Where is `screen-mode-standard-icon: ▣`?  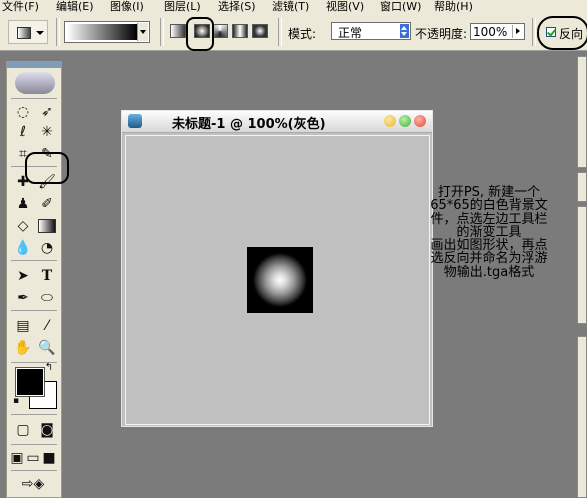
screen-mode-standard-icon: ▣ is located at coordinates (17, 458).